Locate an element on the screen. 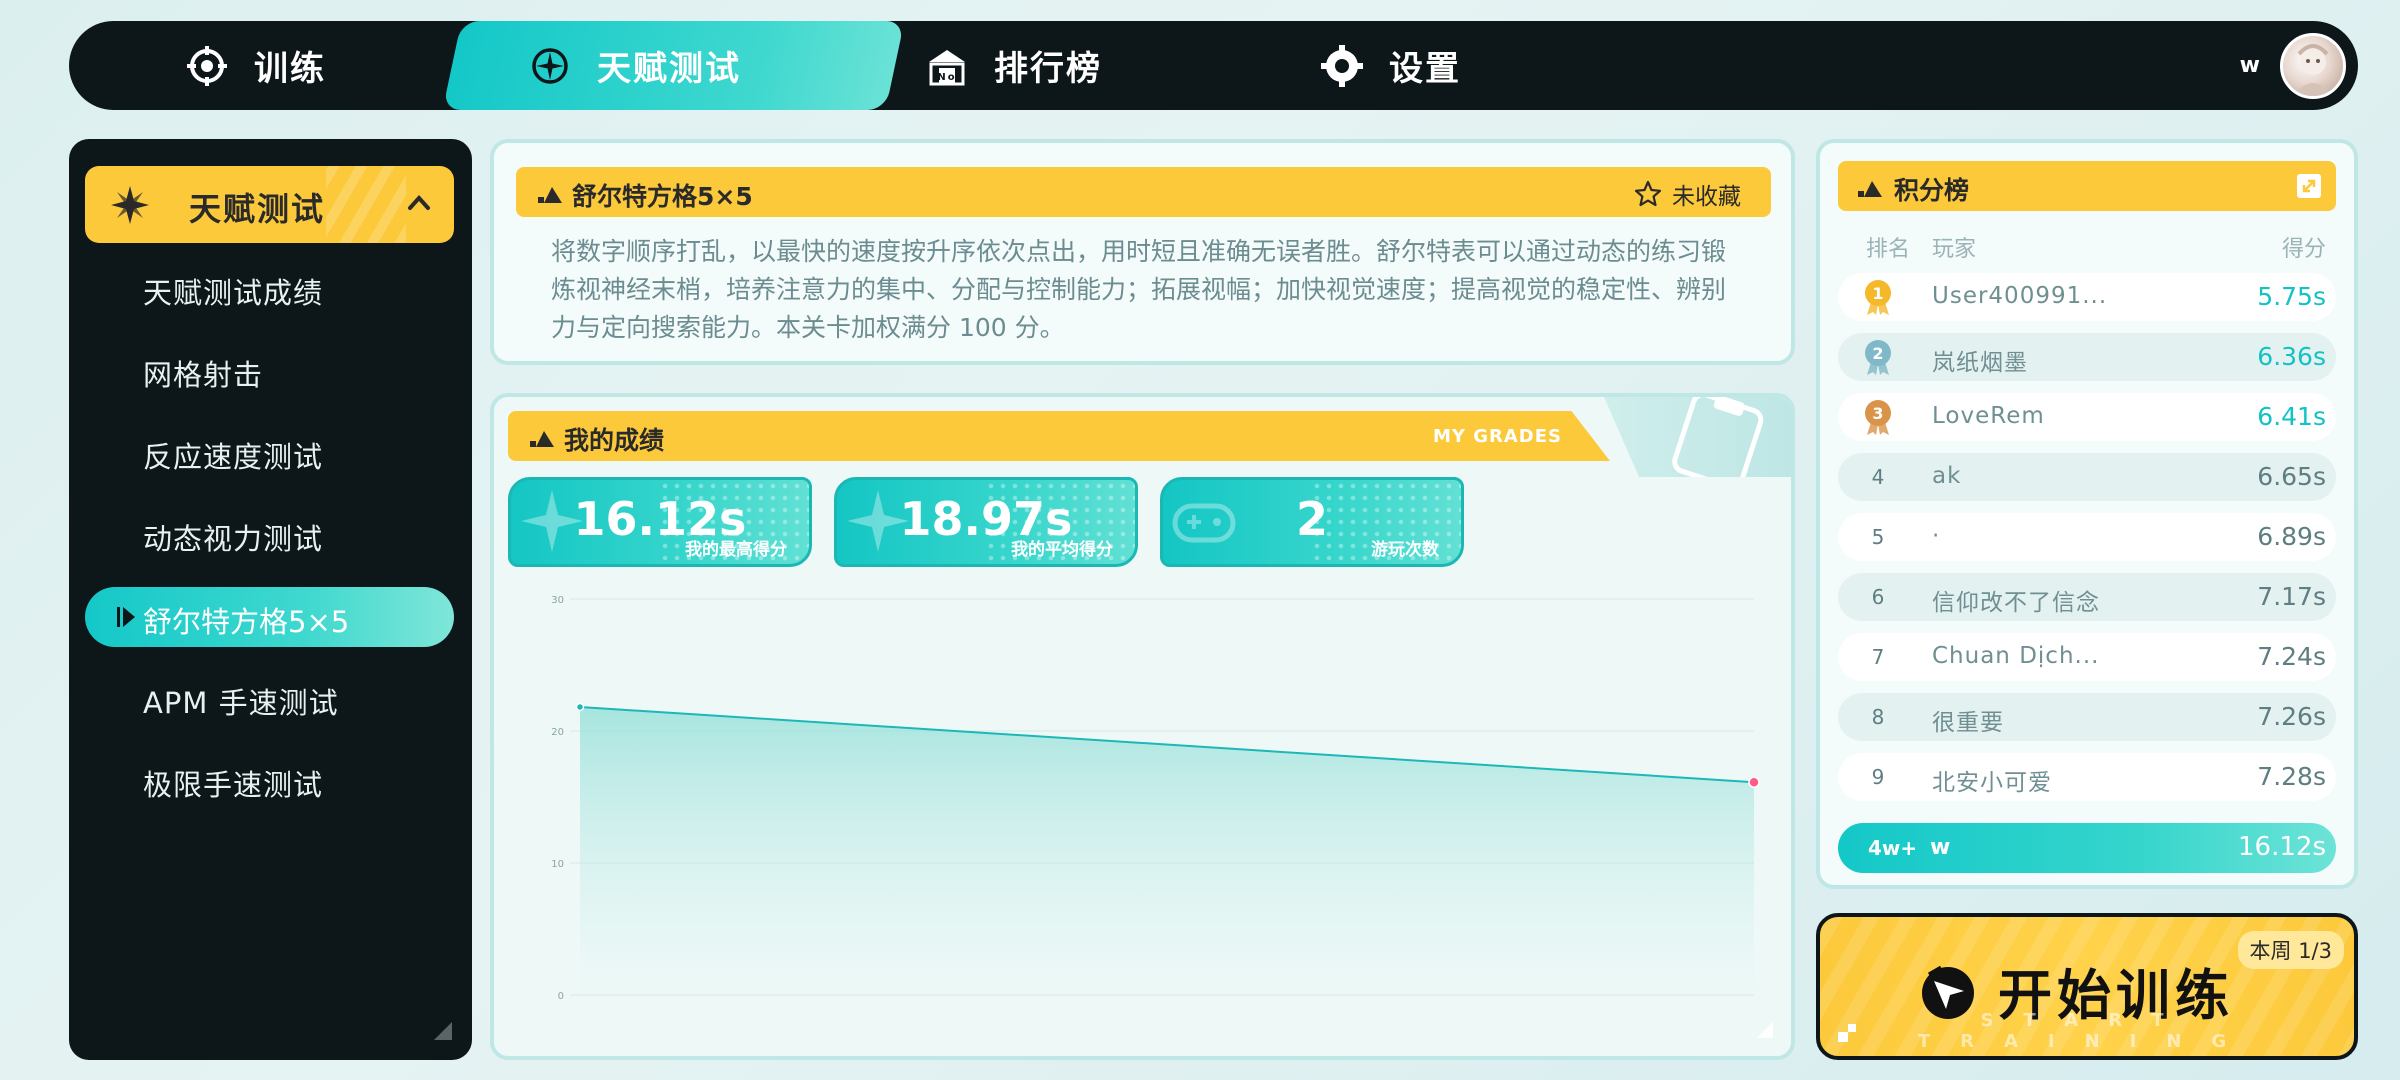 Image resolution: width=2400 pixels, height=1080 pixels. user-menu: w is located at coordinates (2293, 65).